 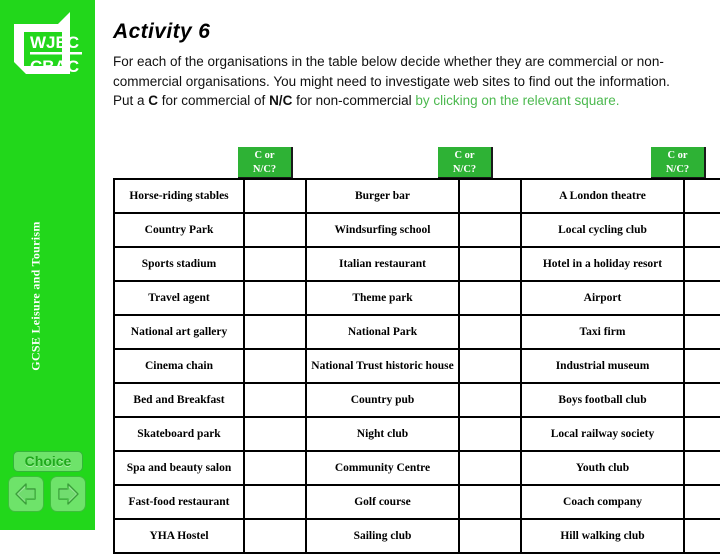 What do you see at coordinates (54, 42) in the screenshot?
I see `svg-text: WJEC` at bounding box center [54, 42].